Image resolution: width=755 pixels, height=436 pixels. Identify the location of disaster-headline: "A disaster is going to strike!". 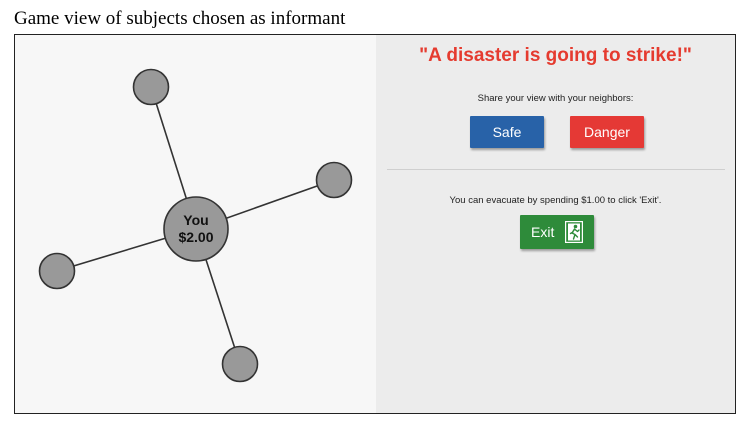
(555, 55).